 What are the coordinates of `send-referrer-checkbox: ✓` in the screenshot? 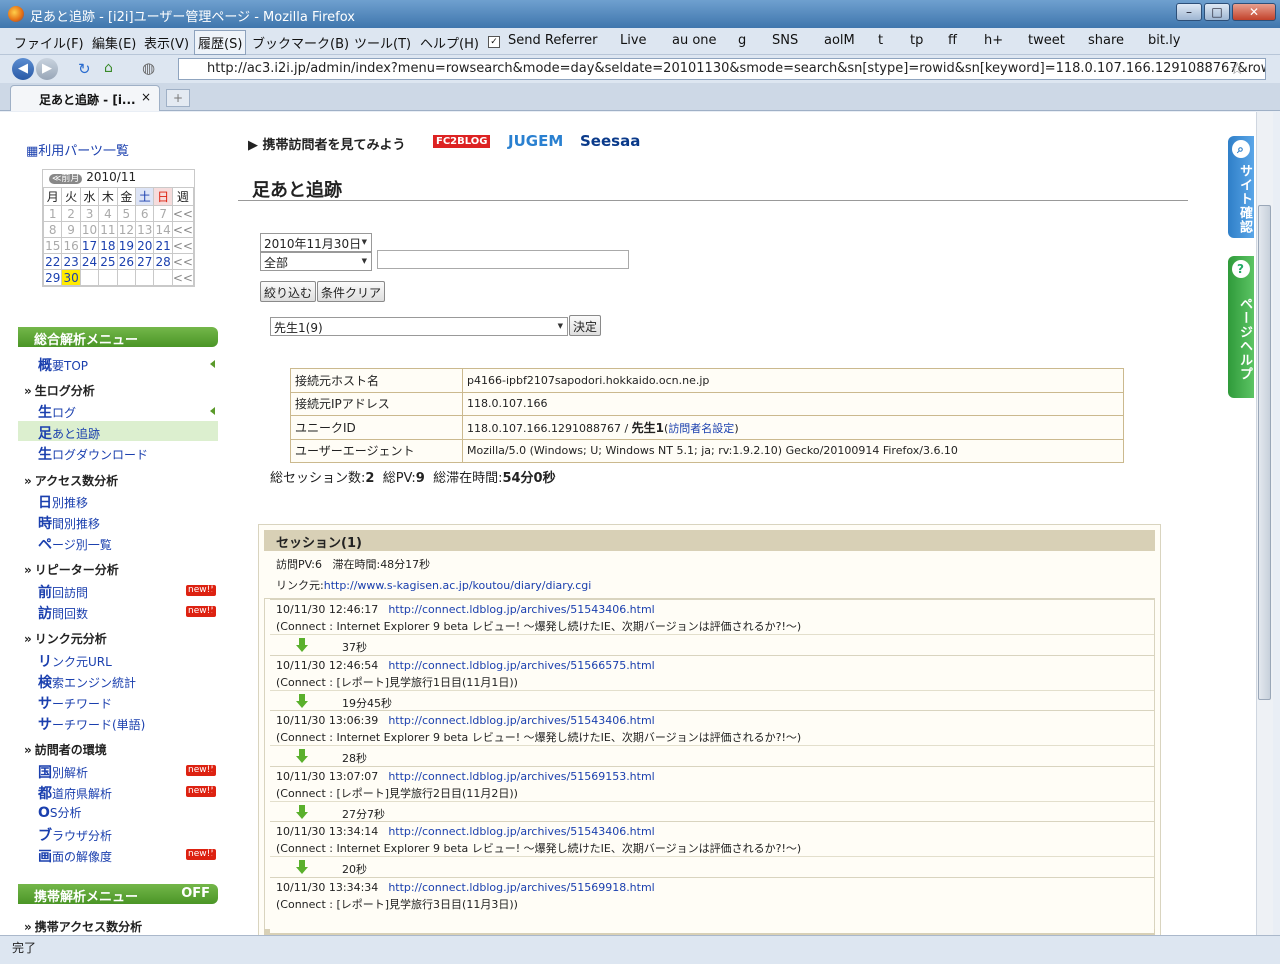 It's located at (494, 42).